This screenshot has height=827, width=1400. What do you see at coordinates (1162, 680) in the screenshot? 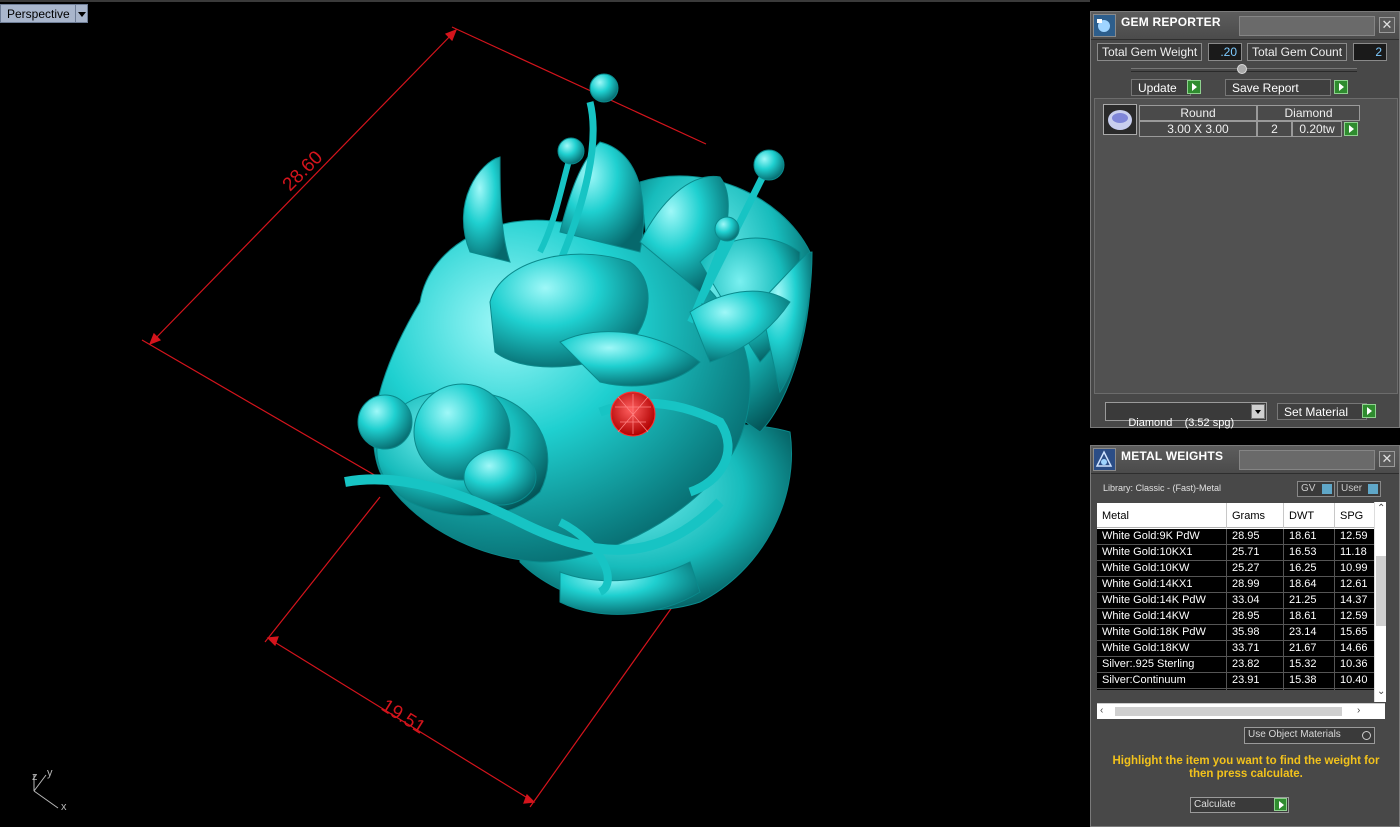
I see `cell-metal: Silver:Continuum` at bounding box center [1162, 680].